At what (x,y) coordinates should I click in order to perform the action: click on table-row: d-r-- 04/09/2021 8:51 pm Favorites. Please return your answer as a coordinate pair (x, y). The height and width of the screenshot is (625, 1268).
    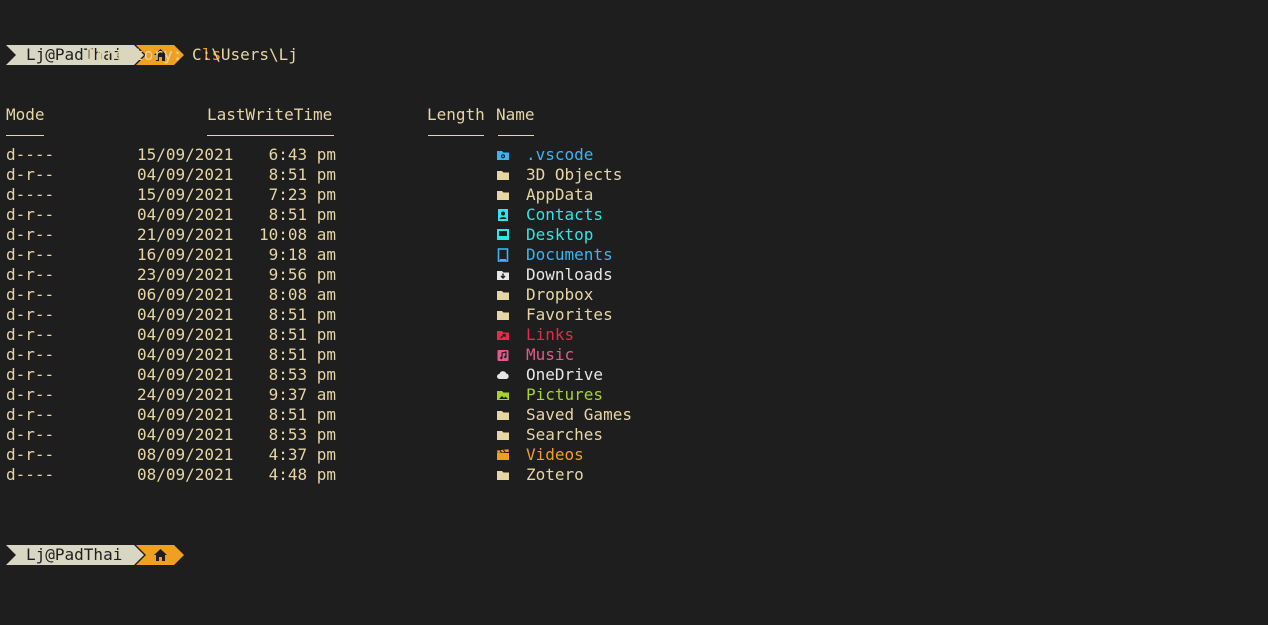
    Looking at the image, I should click on (634, 315).